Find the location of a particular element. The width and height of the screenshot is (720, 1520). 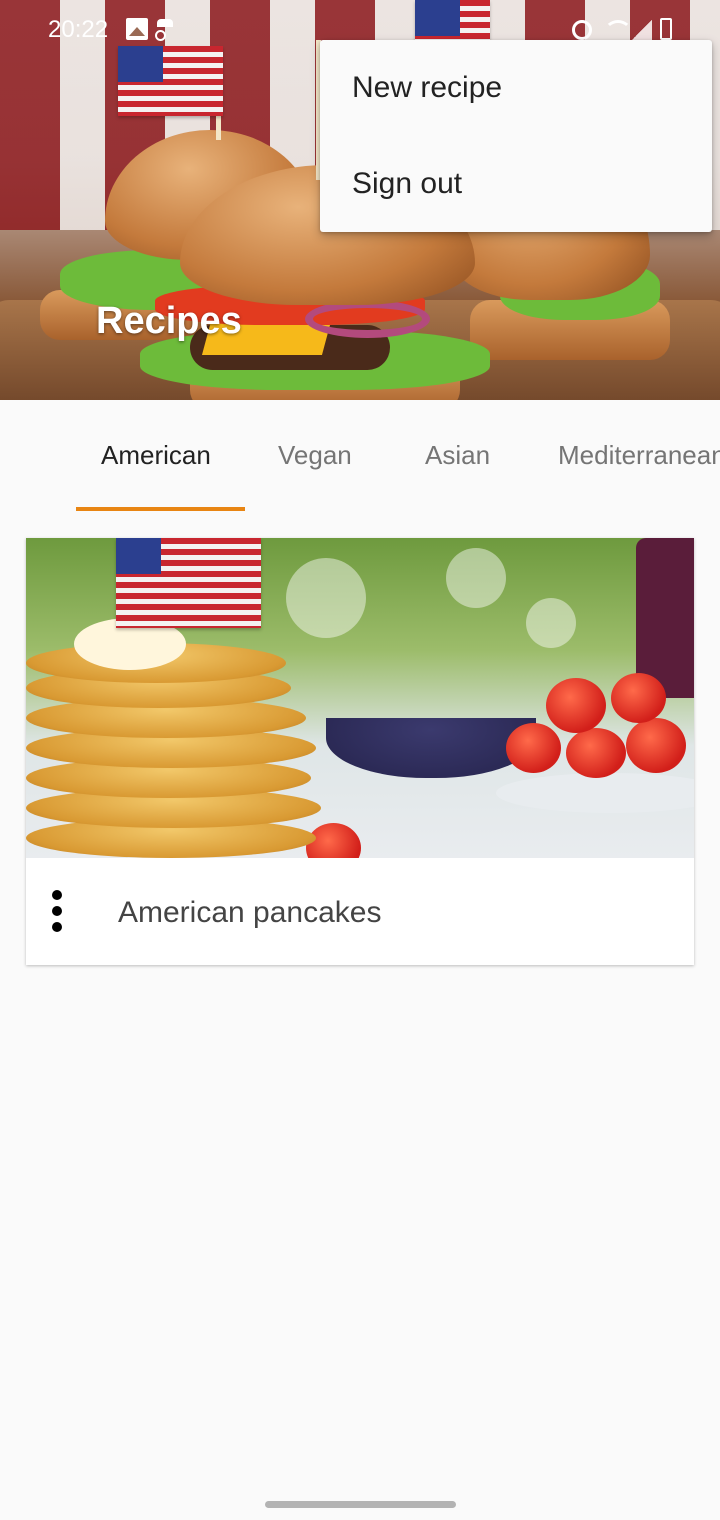

battery-icon is located at coordinates (666, 29).